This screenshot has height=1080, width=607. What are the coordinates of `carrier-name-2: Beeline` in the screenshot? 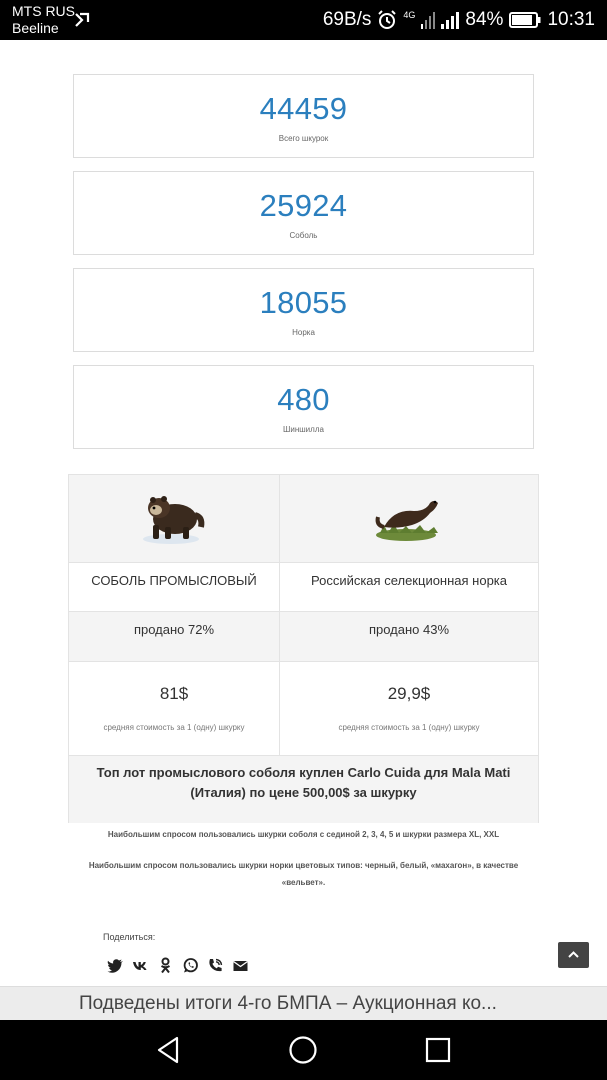 It's located at (35, 28).